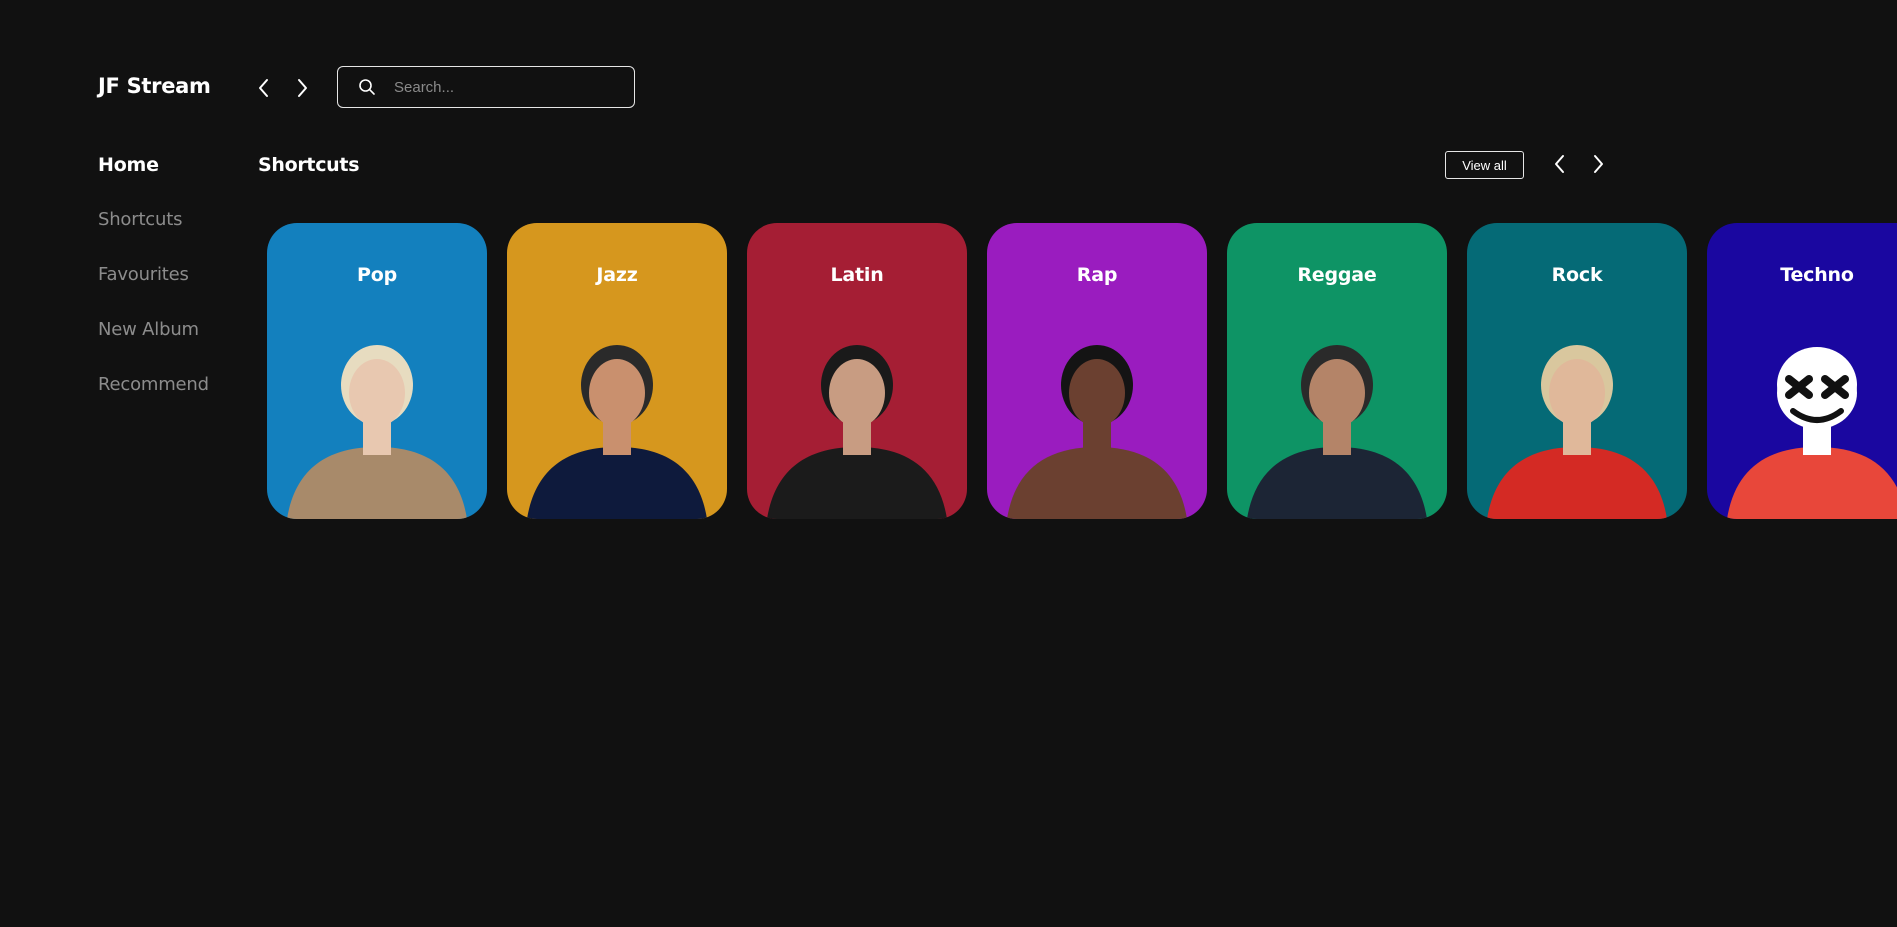  I want to click on view-all-button: View all, so click(1484, 165).